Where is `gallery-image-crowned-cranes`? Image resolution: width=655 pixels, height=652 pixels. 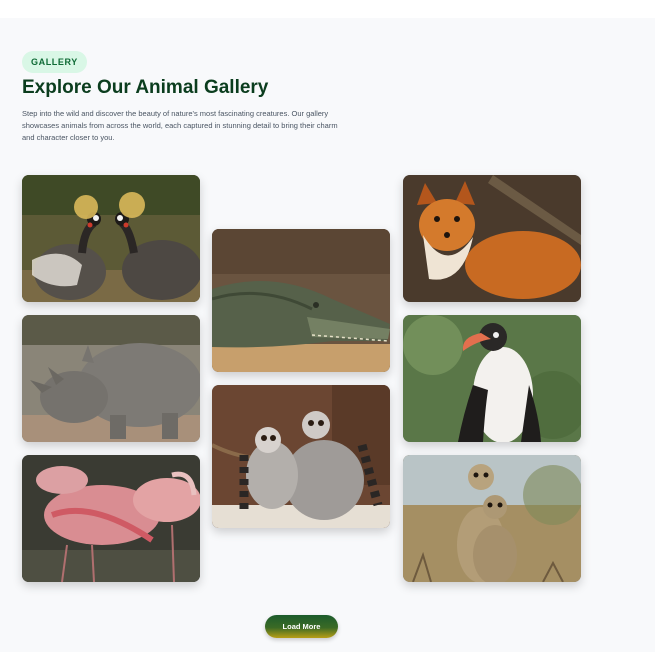 gallery-image-crowned-cranes is located at coordinates (111, 238).